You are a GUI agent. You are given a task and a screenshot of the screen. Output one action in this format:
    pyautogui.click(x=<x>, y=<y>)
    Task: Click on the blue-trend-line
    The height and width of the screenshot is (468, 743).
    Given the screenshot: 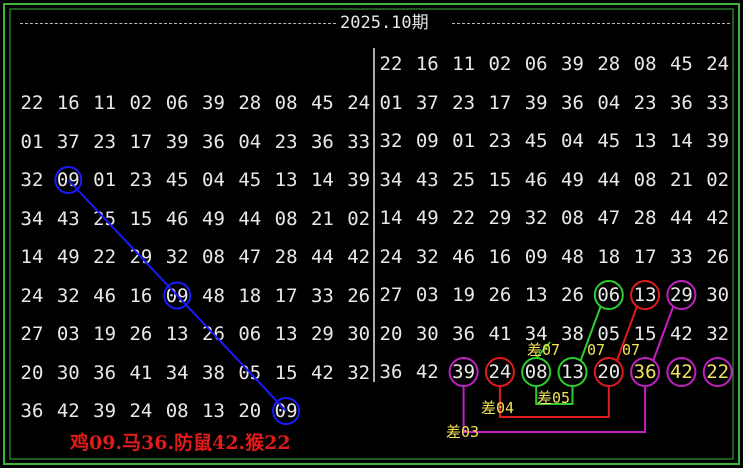 What is the action you would take?
    pyautogui.click(x=177, y=295)
    